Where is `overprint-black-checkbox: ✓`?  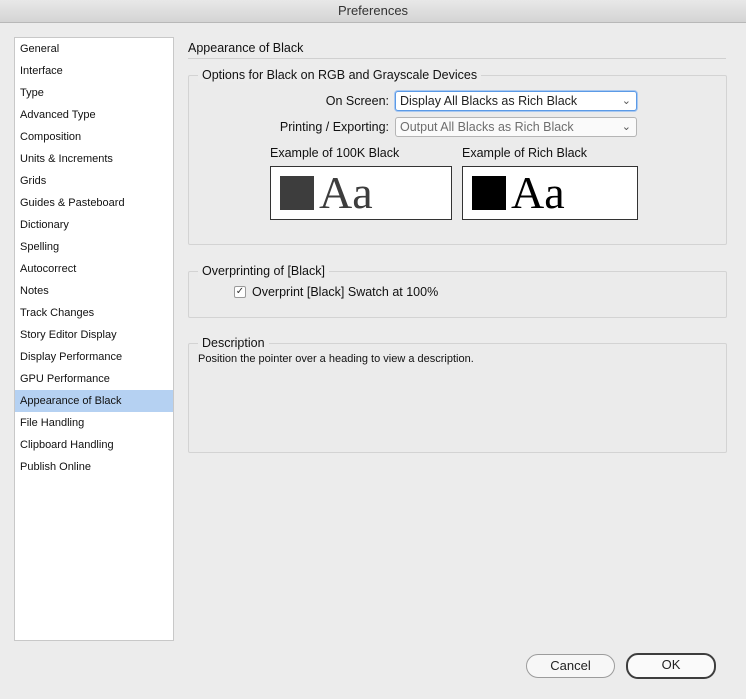
overprint-black-checkbox: ✓ is located at coordinates (240, 292).